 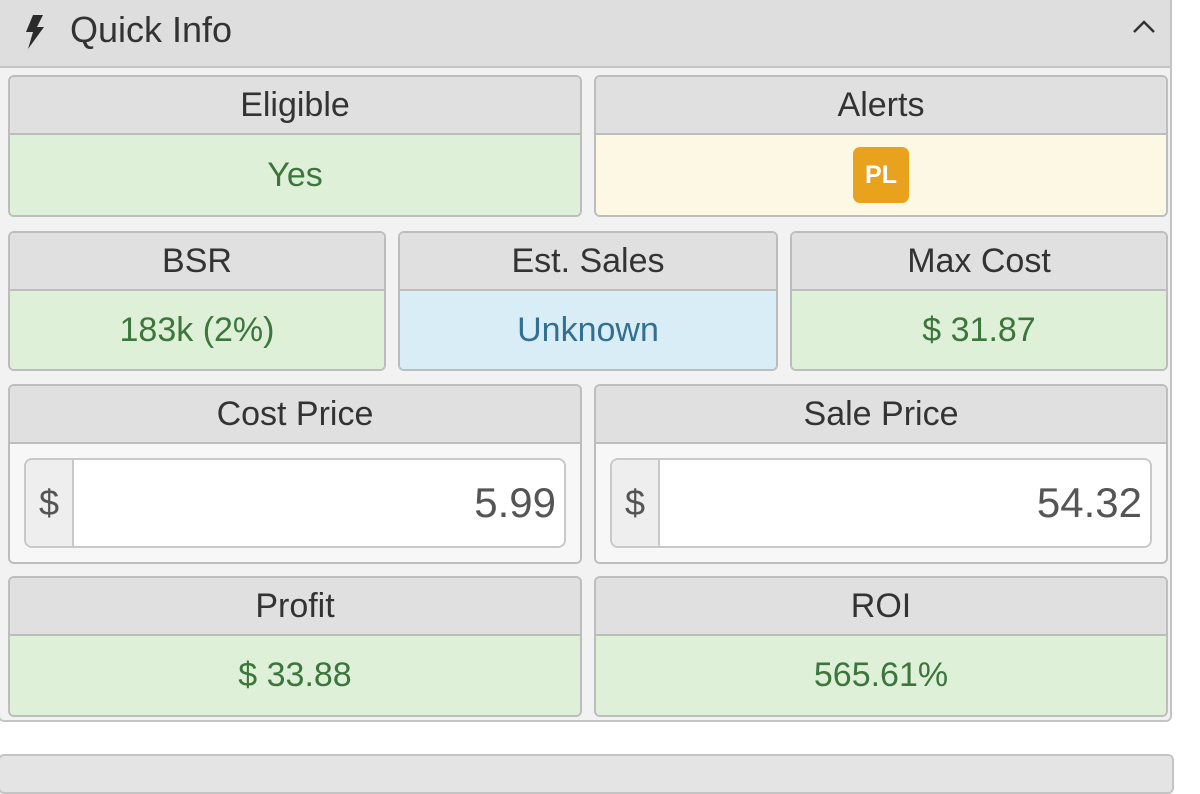 I want to click on alerts-card: Alerts PL, so click(x=881, y=146).